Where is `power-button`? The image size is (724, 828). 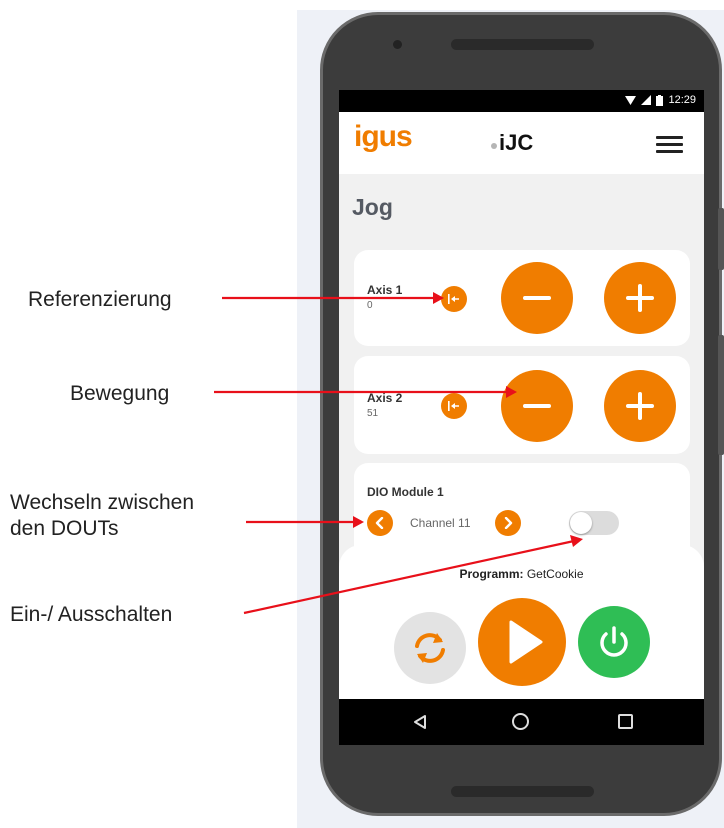
power-button is located at coordinates (614, 642).